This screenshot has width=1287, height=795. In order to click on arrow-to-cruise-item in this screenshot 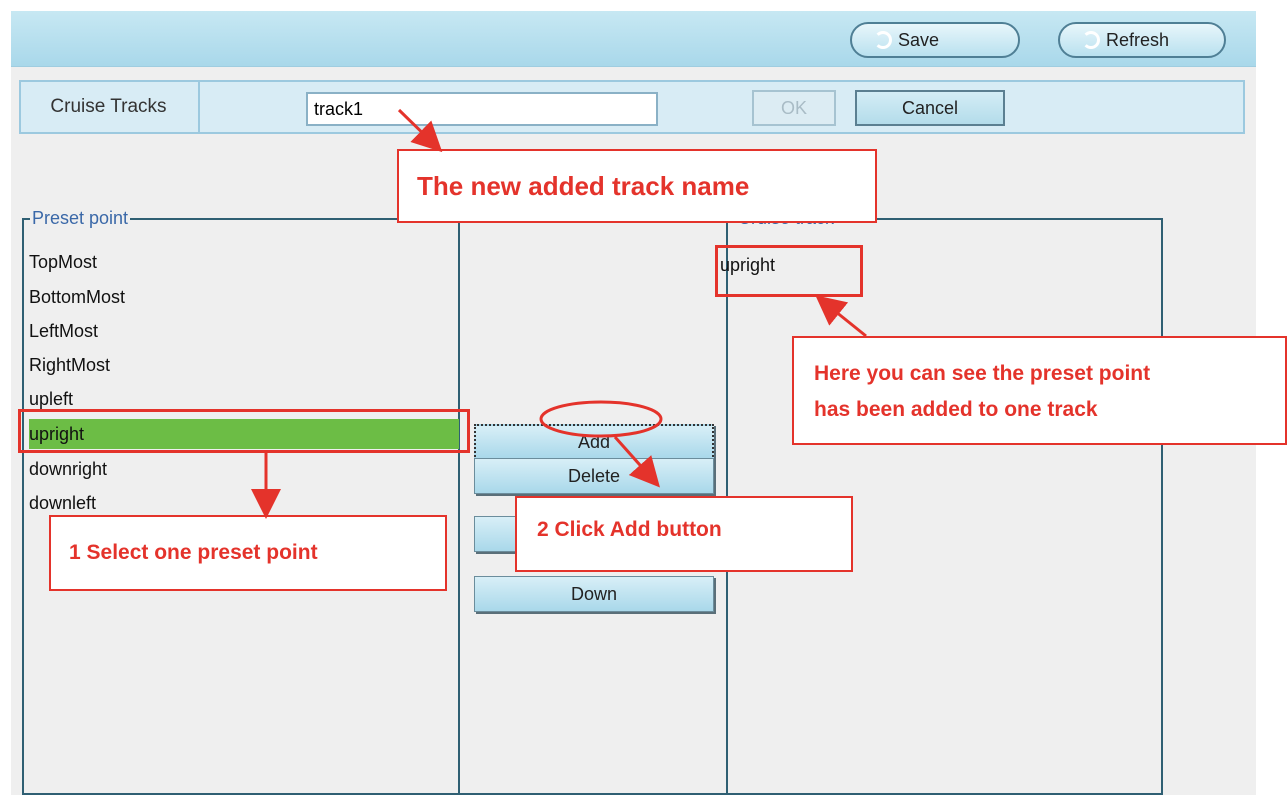, I will do `click(841, 316)`.